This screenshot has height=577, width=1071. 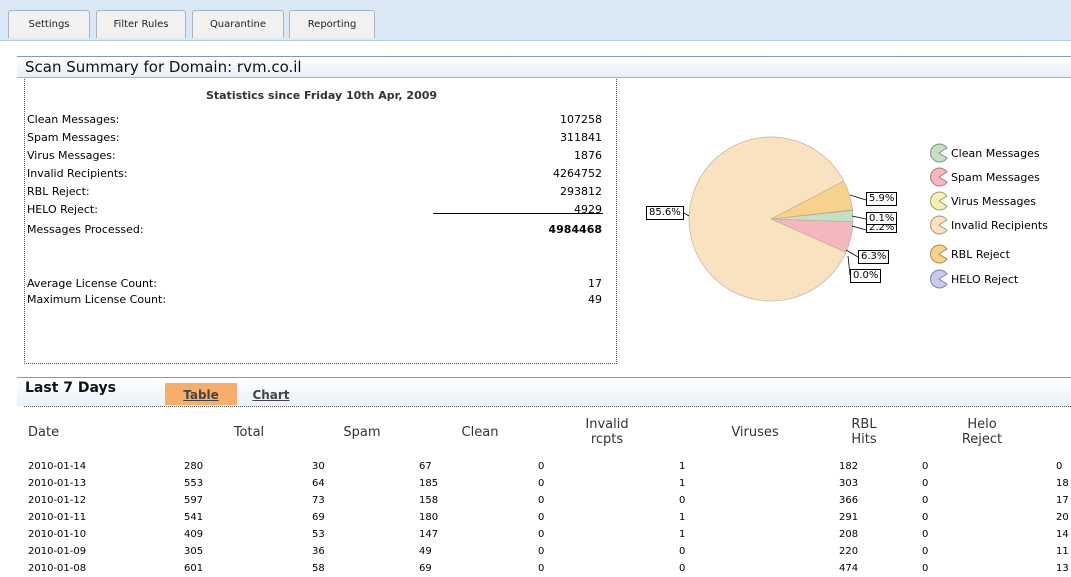 I want to click on stat-label: HELO Reject:, so click(x=62, y=209).